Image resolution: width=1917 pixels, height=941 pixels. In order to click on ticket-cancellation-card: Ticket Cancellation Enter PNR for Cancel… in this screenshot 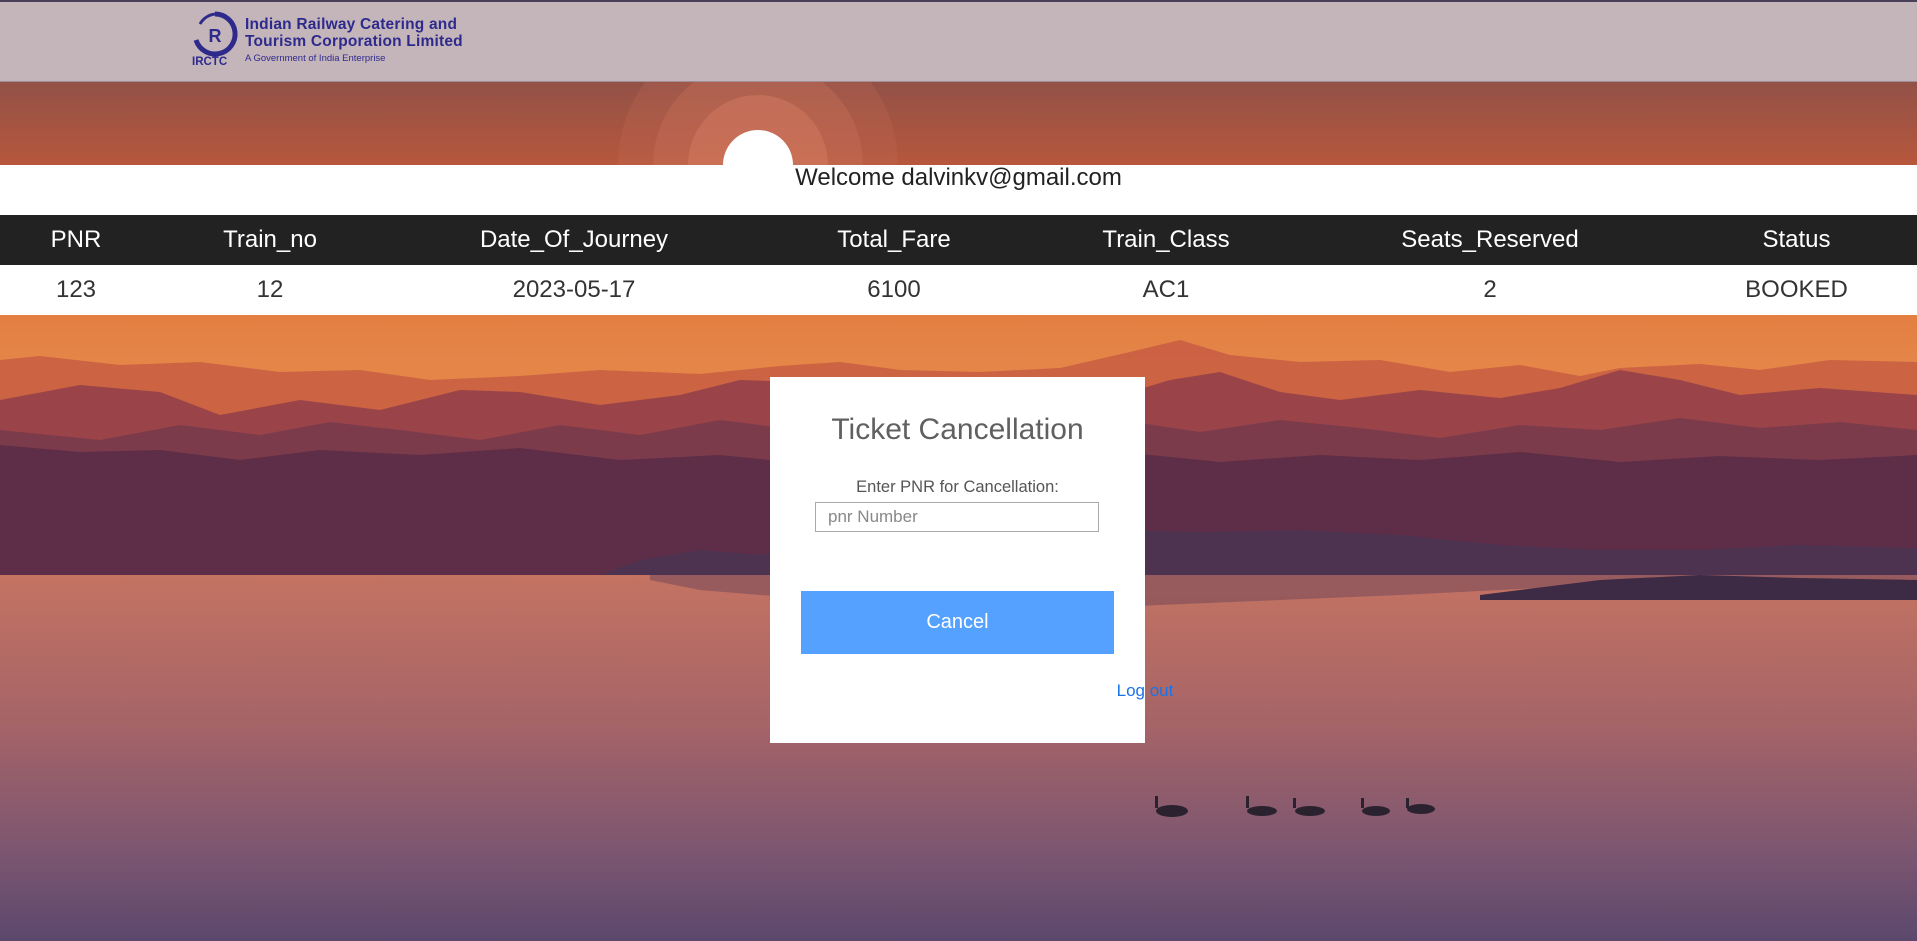, I will do `click(971, 560)`.